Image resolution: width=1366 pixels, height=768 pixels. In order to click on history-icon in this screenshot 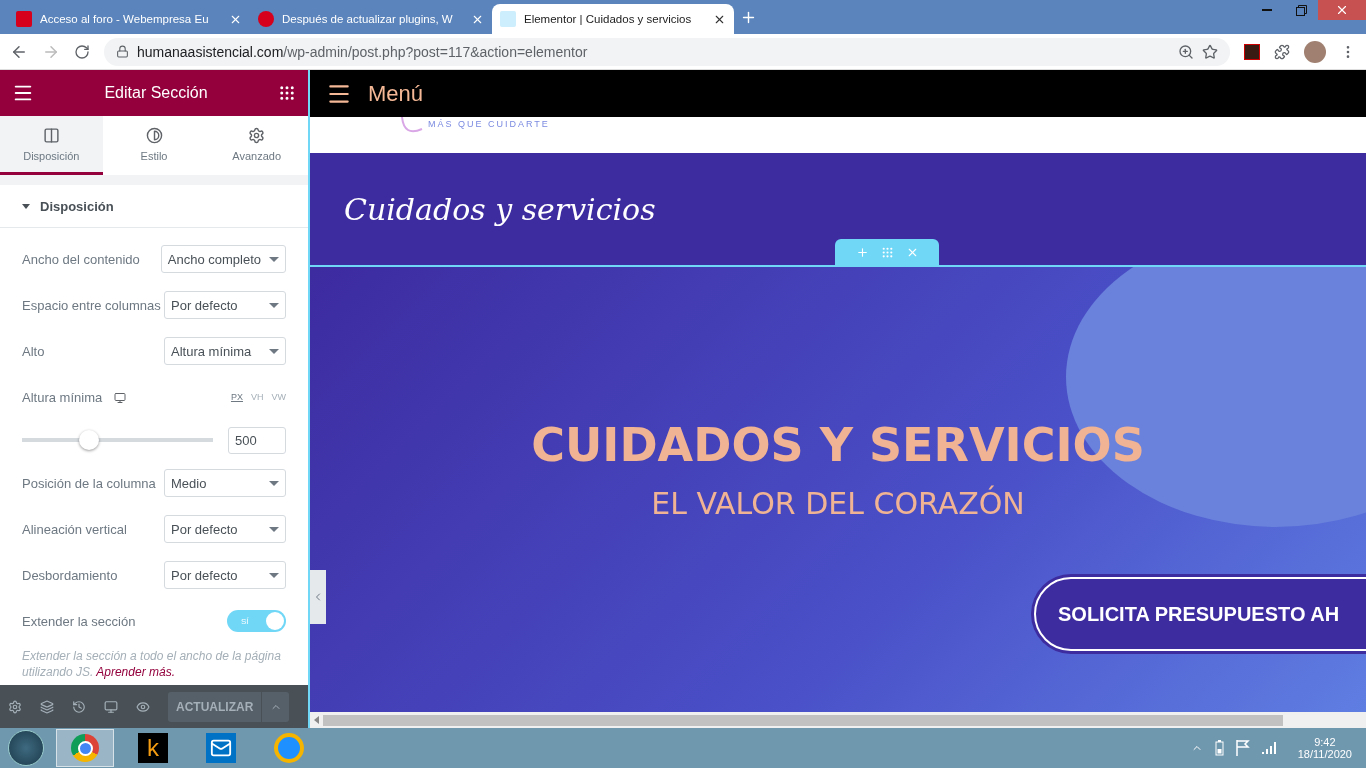, I will do `click(79, 706)`.